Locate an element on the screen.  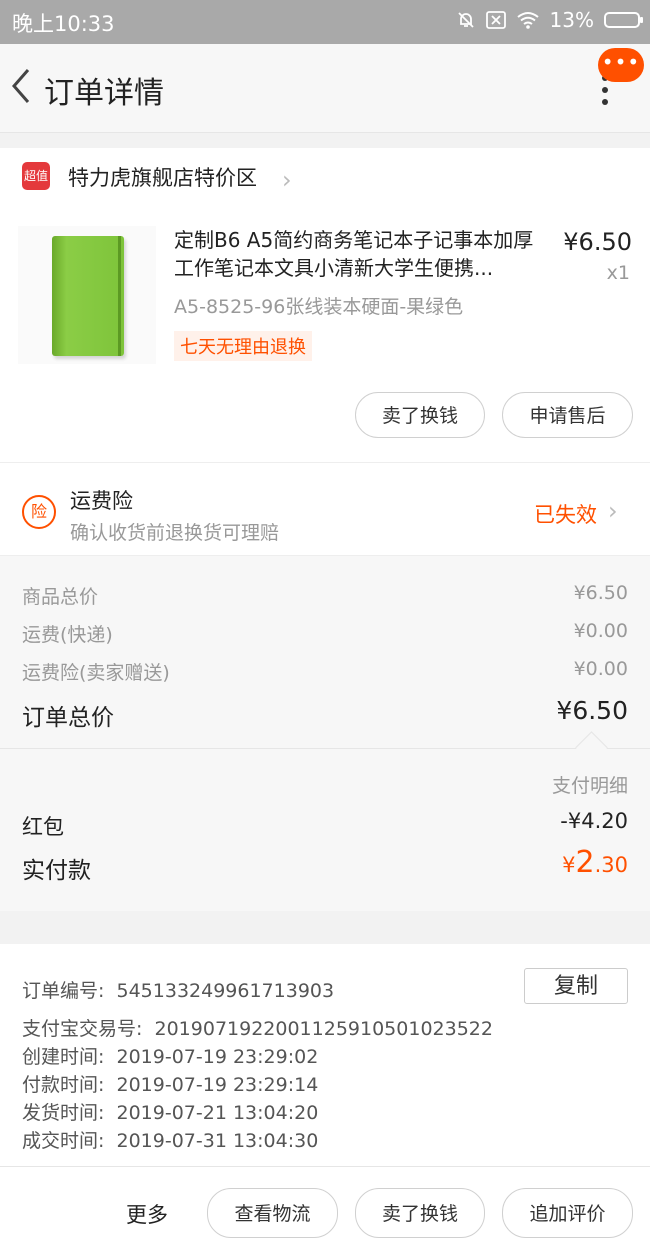
paid-integer: 2 is located at coordinates (585, 862).